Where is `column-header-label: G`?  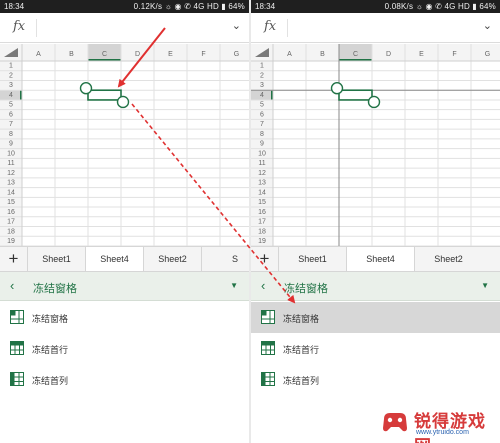
column-header-label: G is located at coordinates (236, 54).